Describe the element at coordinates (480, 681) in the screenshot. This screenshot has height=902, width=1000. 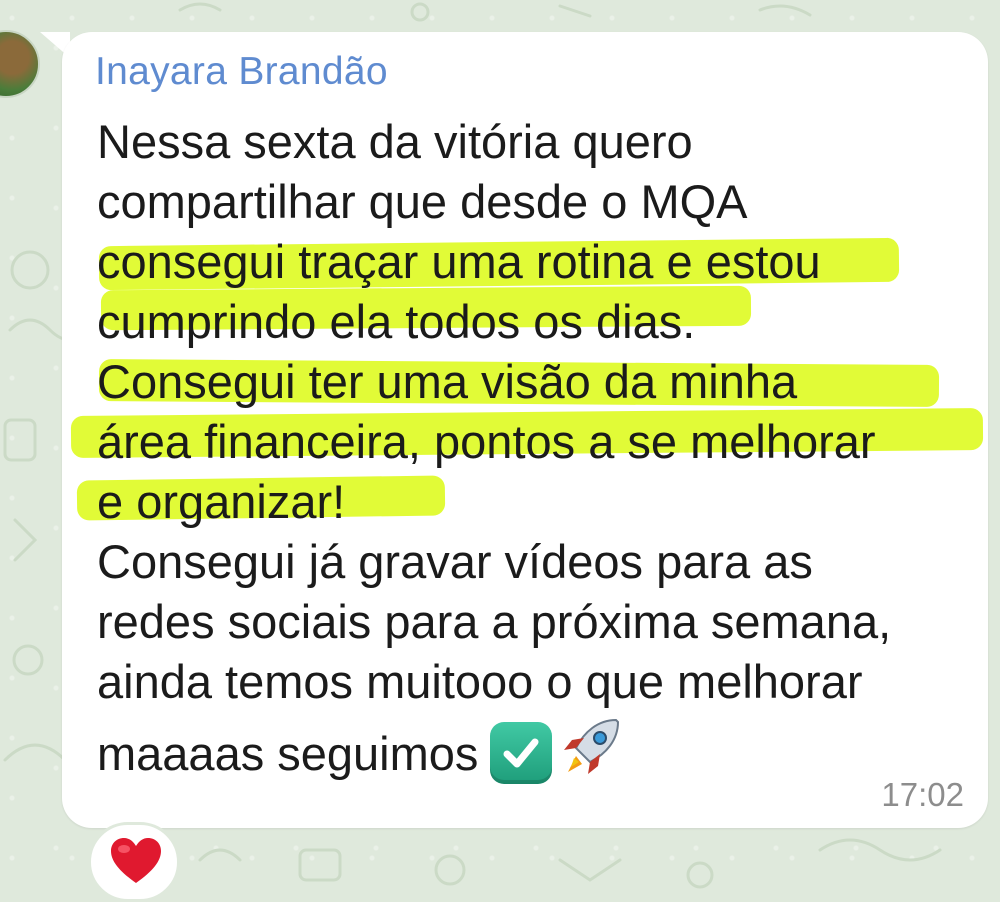
I see `message-line: ainda temos muitooo o que melhorar` at that location.